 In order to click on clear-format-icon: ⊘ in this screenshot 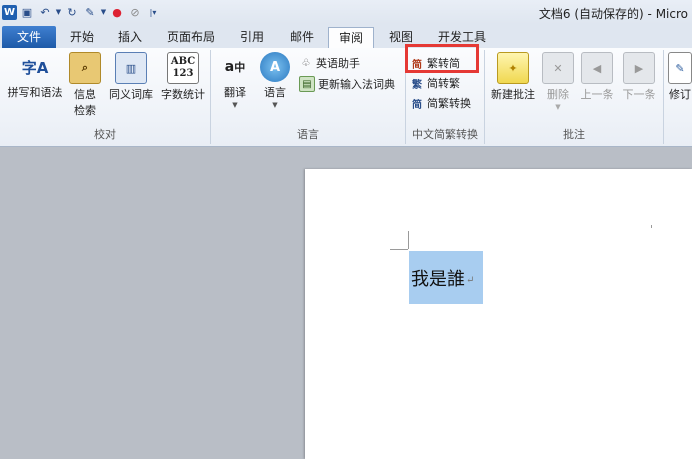, I will do `click(135, 12)`.